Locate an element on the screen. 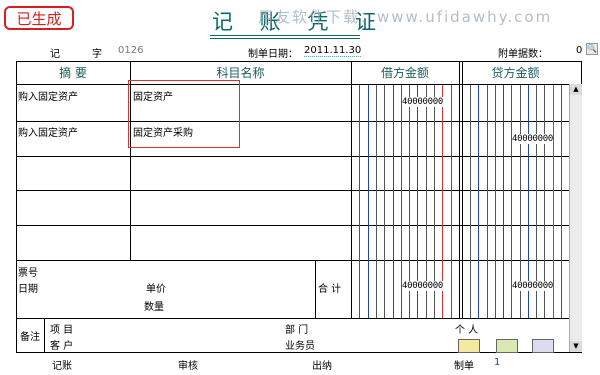 Image resolution: width=600 pixels, height=375 pixels. date-field: 2011.11.30 is located at coordinates (333, 51).